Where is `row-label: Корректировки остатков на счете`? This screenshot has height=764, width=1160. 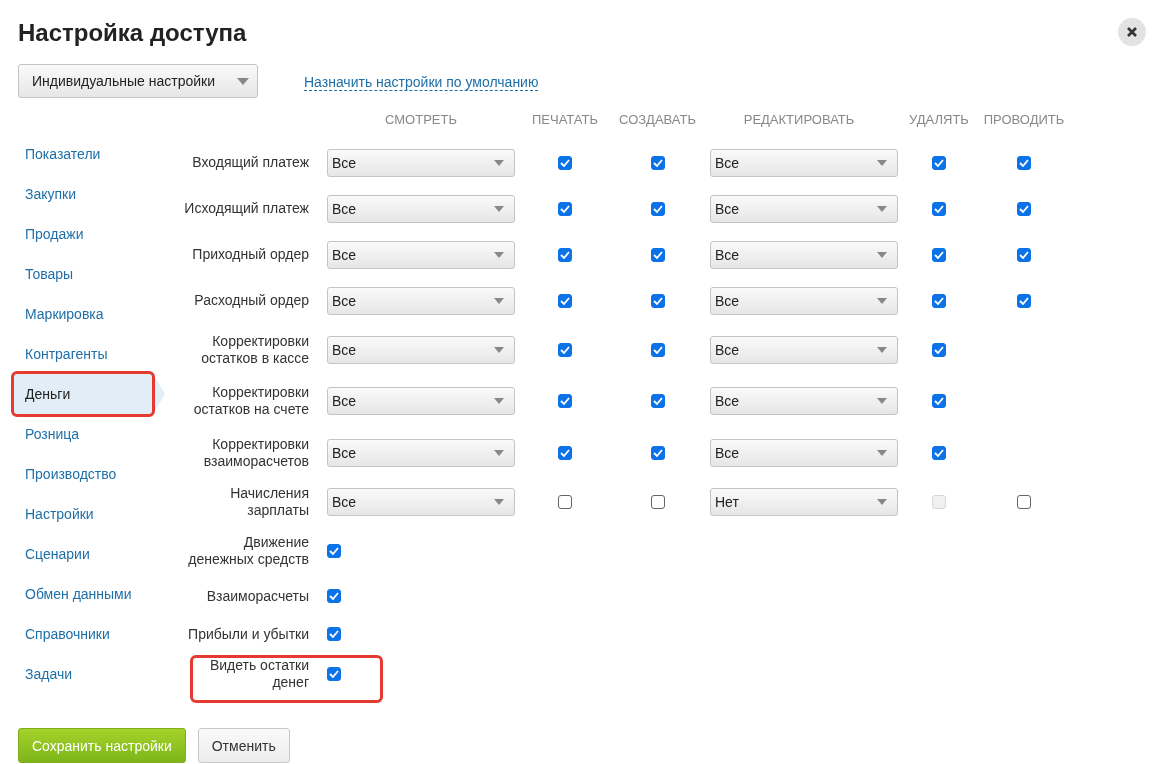 row-label: Корректировки остатков на счете is located at coordinates (251, 401).